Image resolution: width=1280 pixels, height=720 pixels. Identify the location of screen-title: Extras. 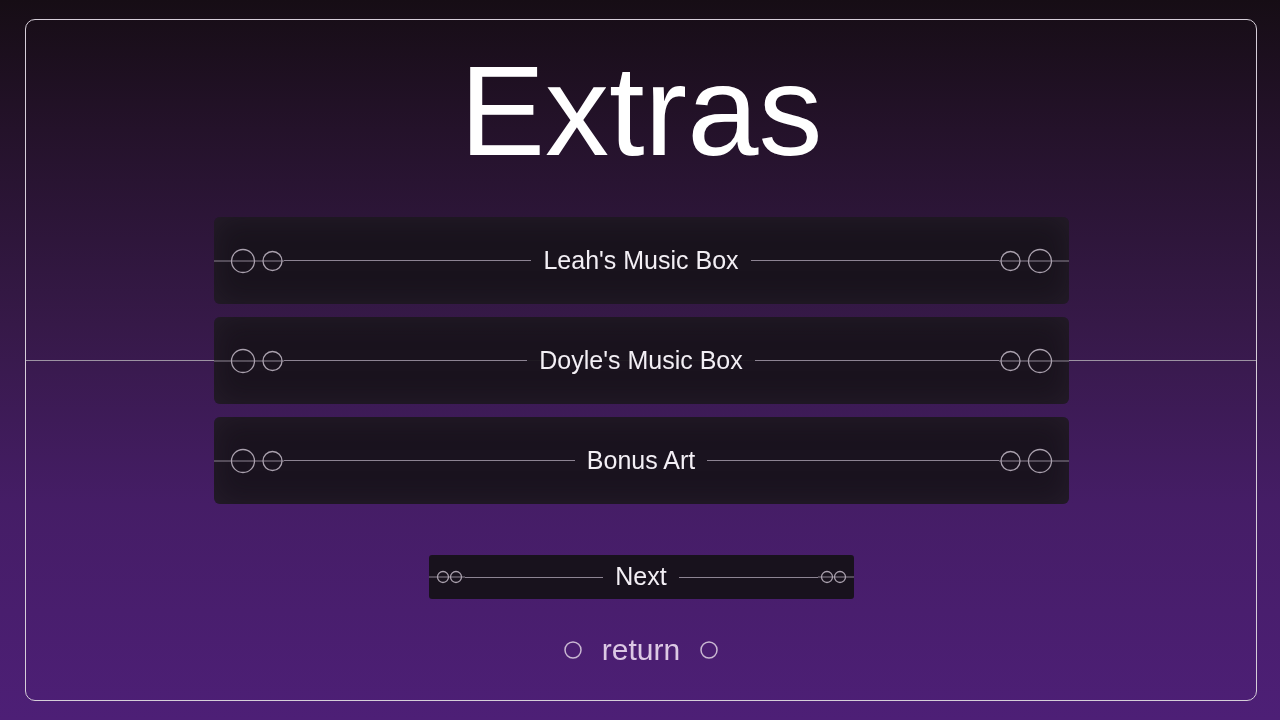
(641, 111).